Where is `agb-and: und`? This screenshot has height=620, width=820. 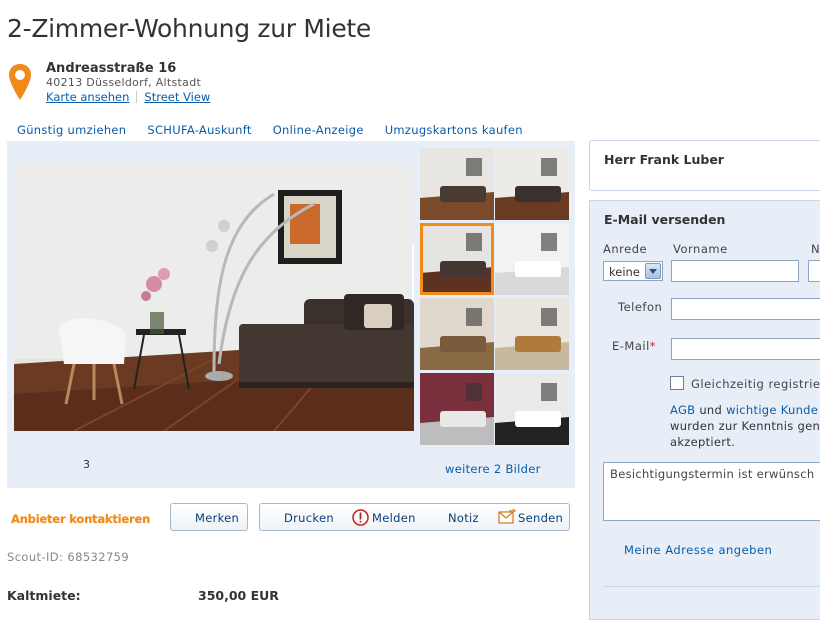
agb-and: und is located at coordinates (711, 410).